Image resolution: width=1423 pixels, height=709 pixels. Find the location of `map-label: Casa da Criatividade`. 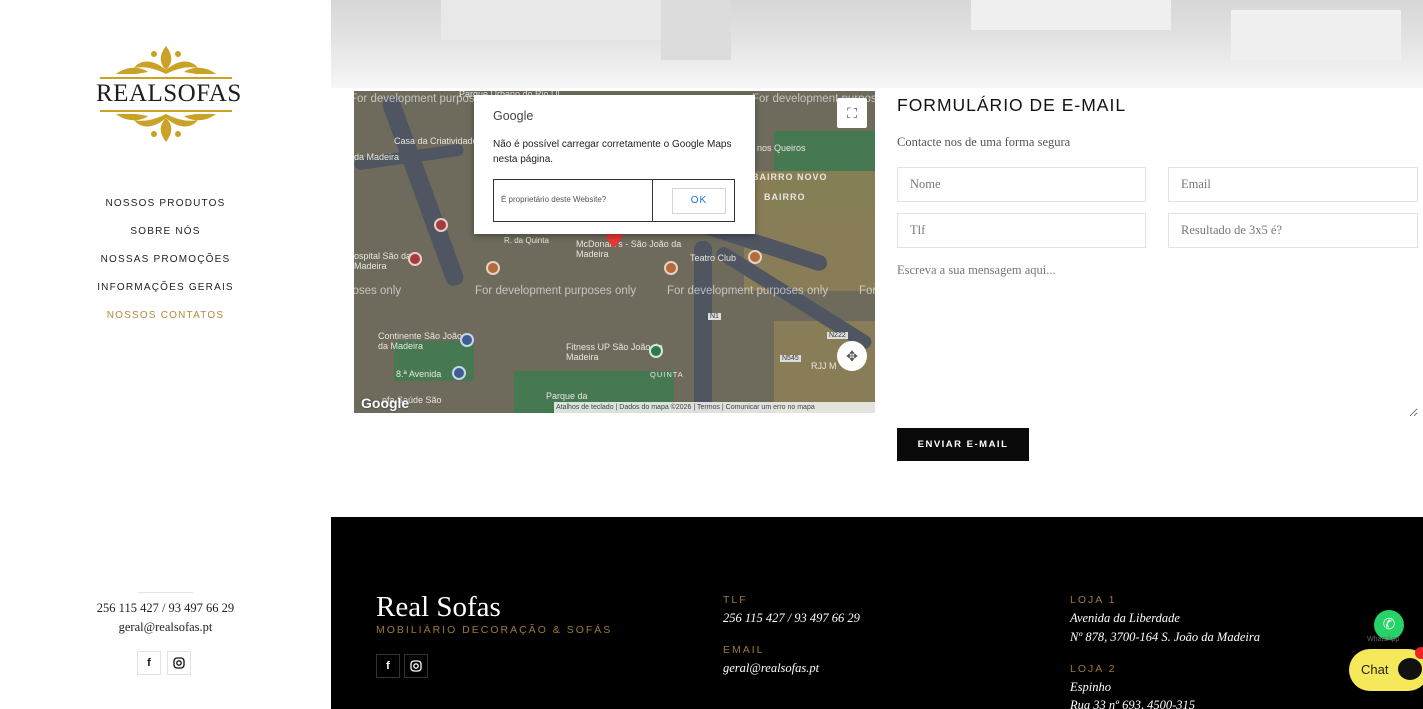

map-label: Casa da Criatividade is located at coordinates (436, 141).